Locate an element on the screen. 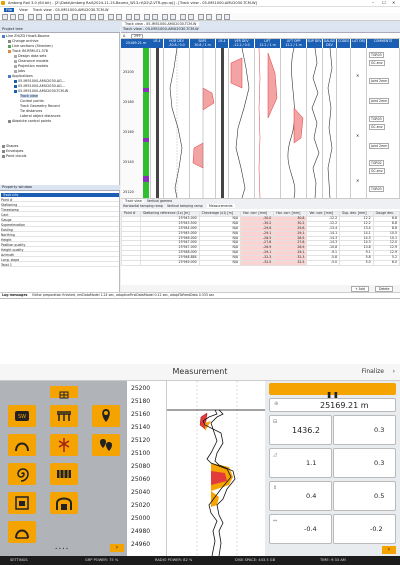  col-header: SNP1 30.8 / 1 m is located at coordinates (203, 43).